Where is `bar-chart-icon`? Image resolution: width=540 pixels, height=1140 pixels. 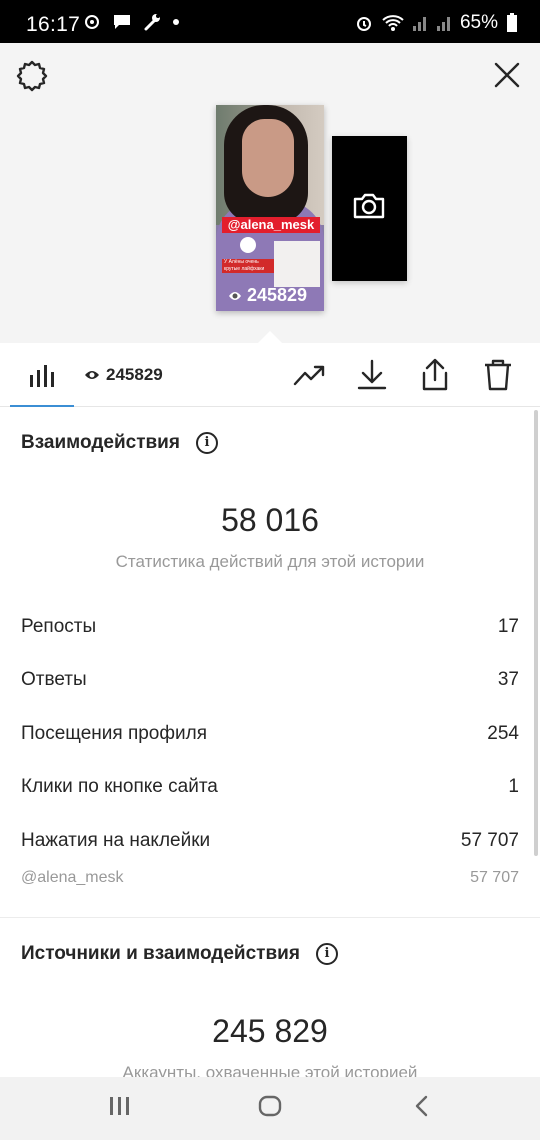 bar-chart-icon is located at coordinates (42, 376).